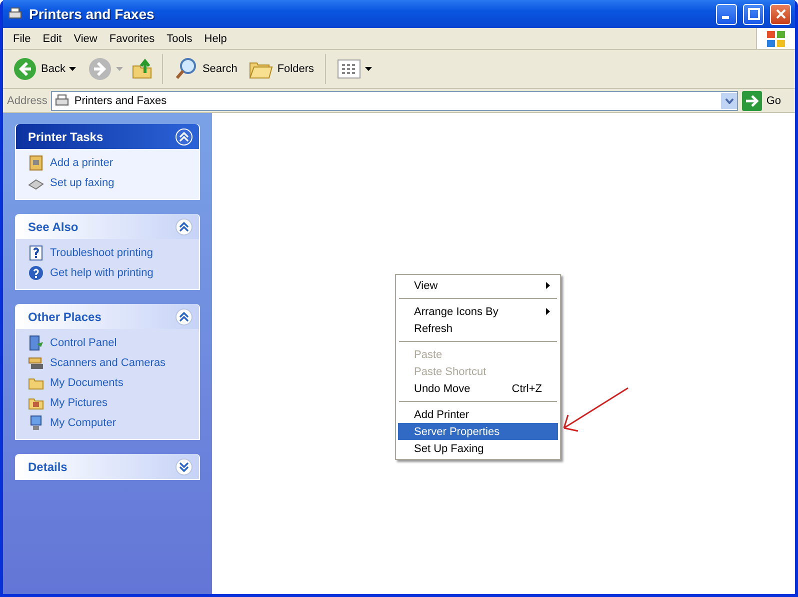  I want to click on panel-header: Printer Tasks, so click(107, 136).